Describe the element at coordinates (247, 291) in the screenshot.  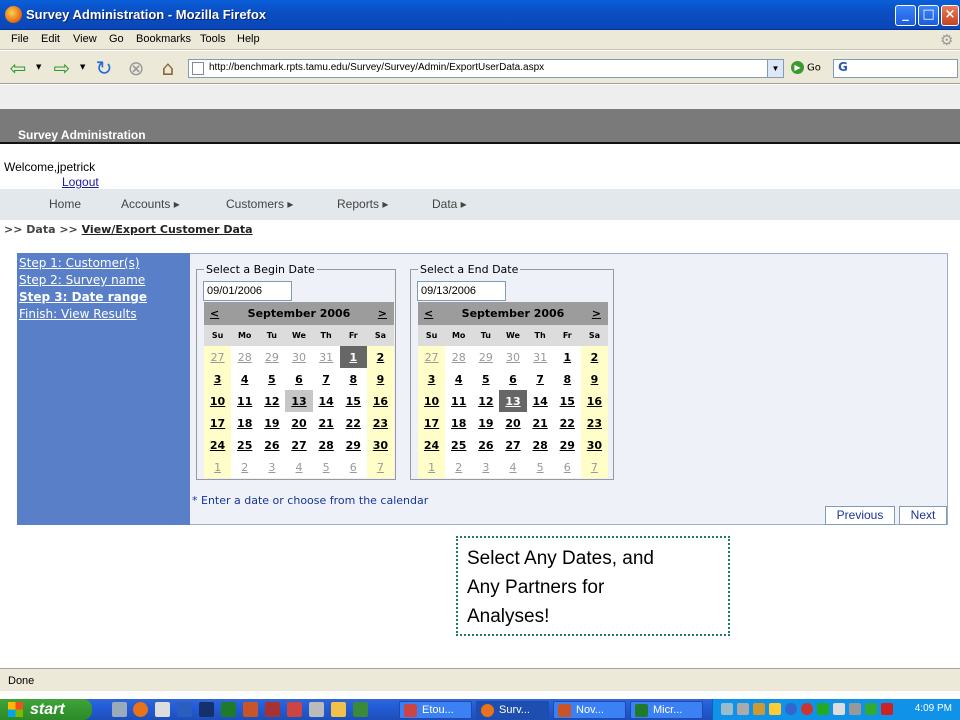
I see `begin-date-input: 09/01/2006` at that location.